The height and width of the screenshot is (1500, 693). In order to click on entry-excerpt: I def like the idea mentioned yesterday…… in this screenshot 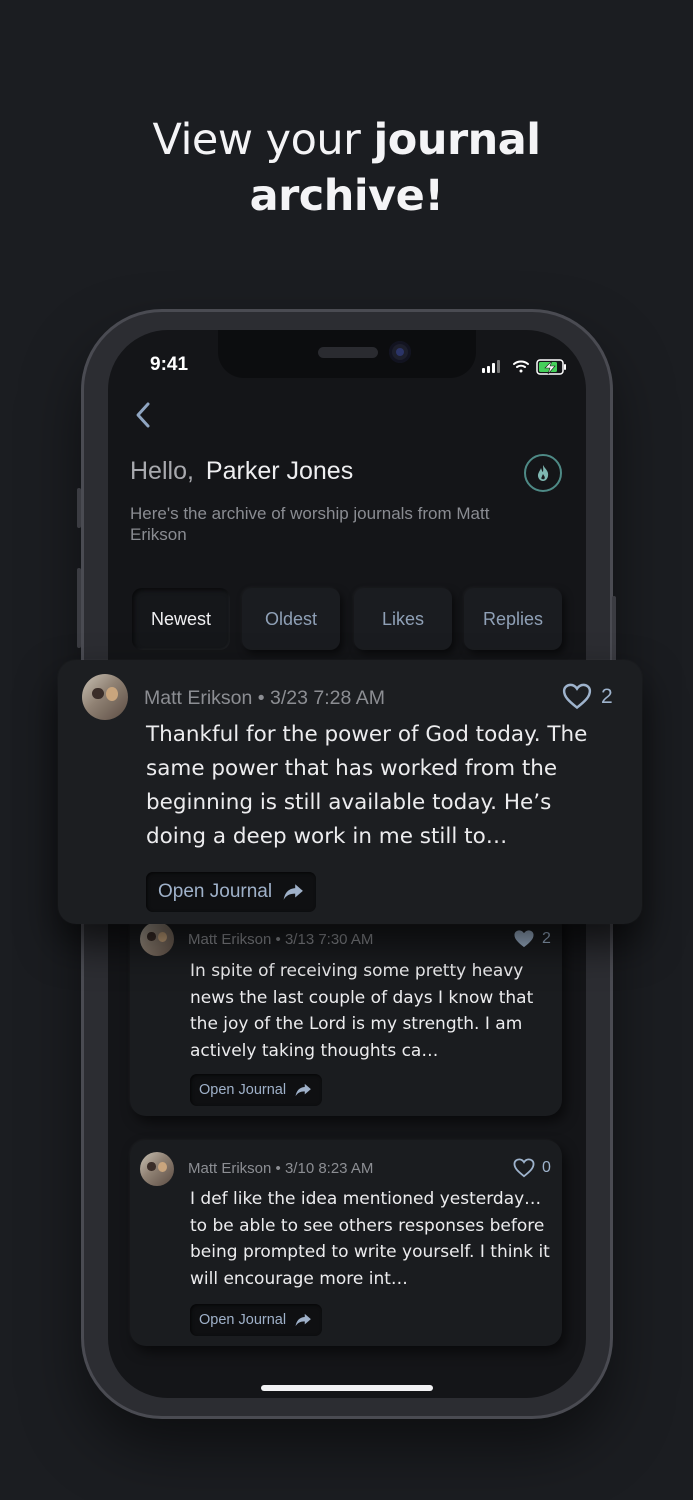, I will do `click(370, 1239)`.